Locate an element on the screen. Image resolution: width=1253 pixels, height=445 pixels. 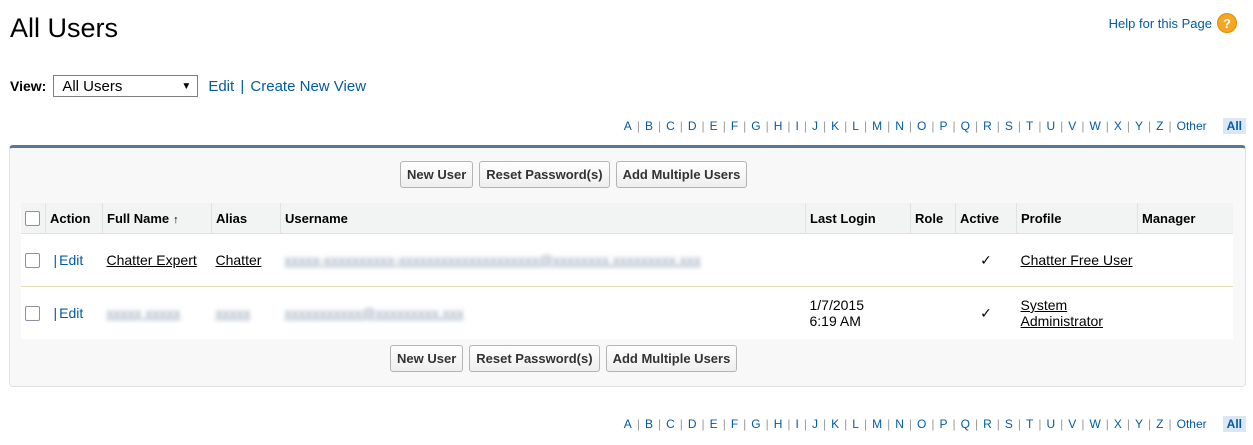
column-header-username: Username is located at coordinates (543, 218).